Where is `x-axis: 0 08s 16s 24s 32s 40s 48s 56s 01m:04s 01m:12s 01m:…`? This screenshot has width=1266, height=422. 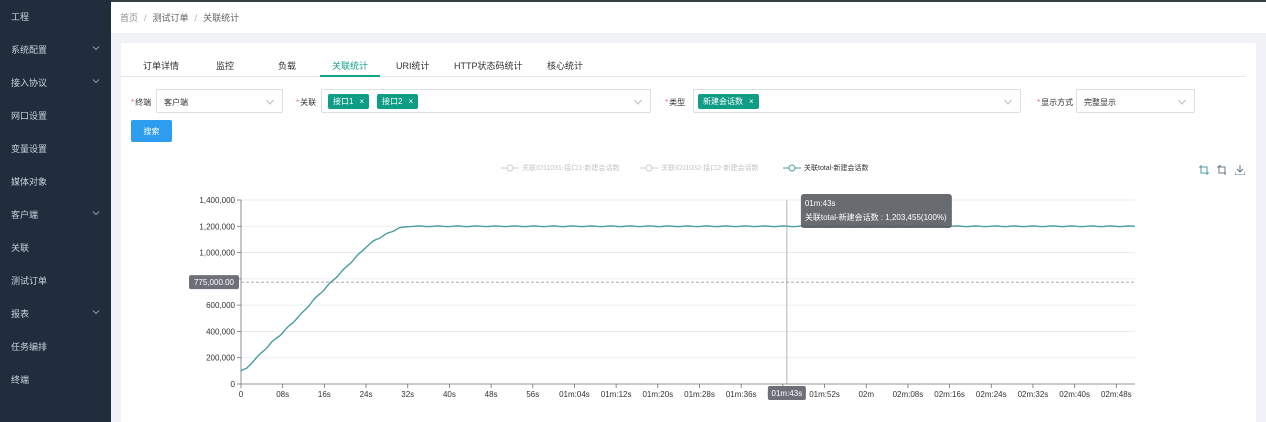
x-axis: 0 08s 16s 24s 32s 40s 48s 56s 01m:04s 01m:12s 01m:… is located at coordinates (685, 391).